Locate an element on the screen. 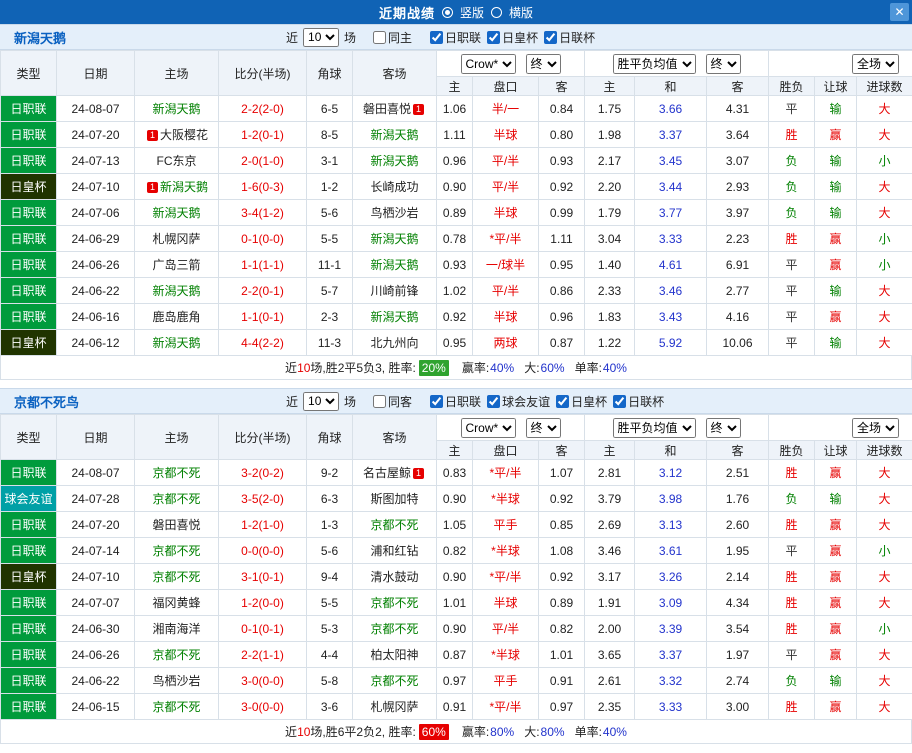 The width and height of the screenshot is (912, 753). score-cell: 0-1(0-1) is located at coordinates (262, 628).